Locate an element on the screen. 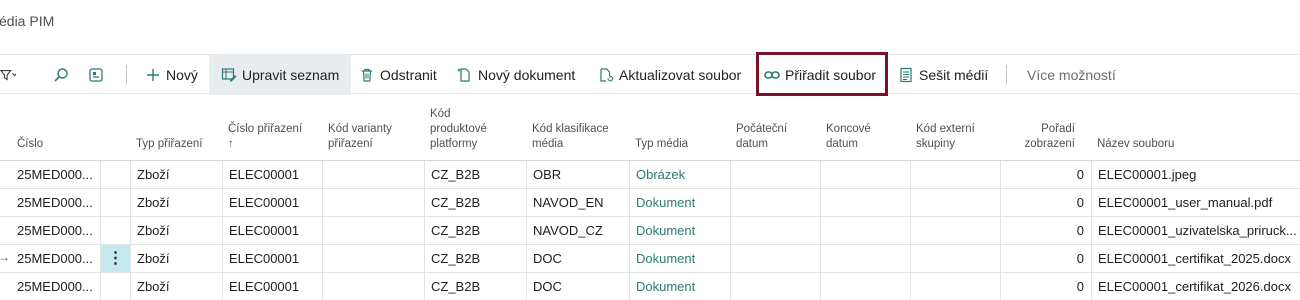  more-options-button: Více možností is located at coordinates (1071, 75).